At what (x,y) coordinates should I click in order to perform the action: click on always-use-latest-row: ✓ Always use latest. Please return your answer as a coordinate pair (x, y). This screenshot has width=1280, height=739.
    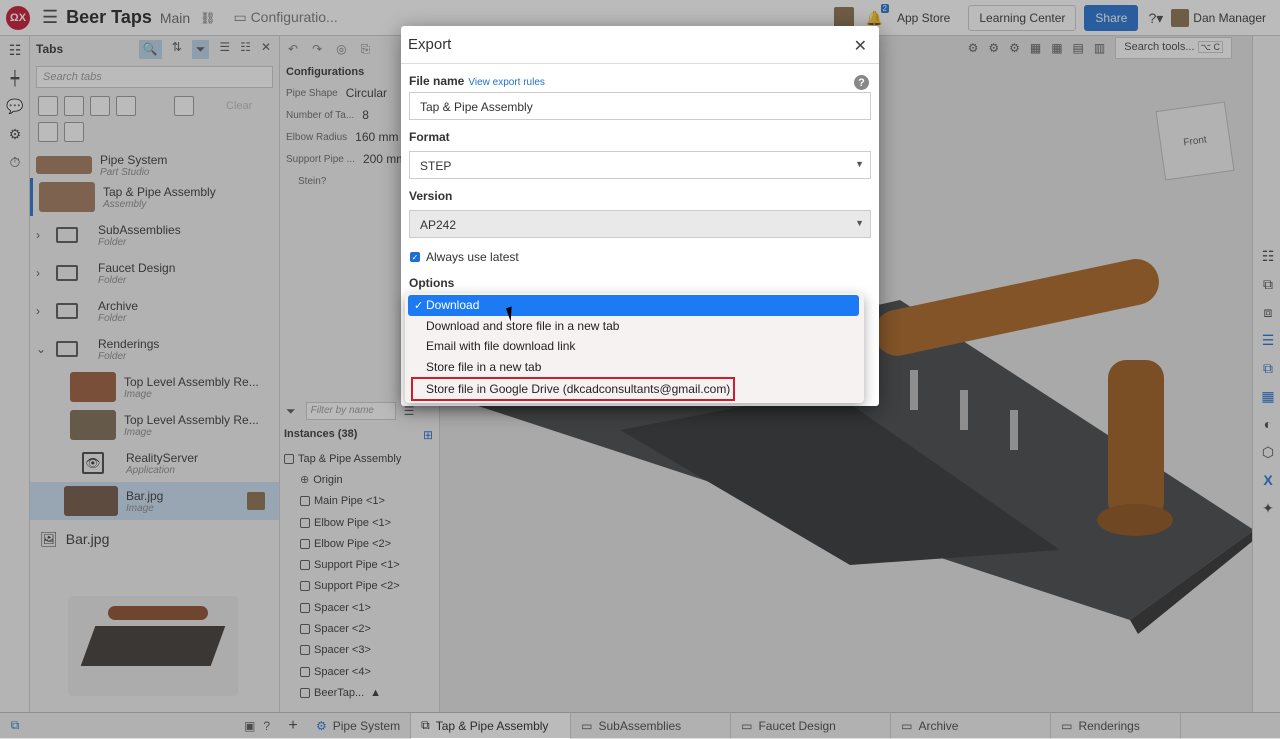
    Looking at the image, I should click on (640, 257).